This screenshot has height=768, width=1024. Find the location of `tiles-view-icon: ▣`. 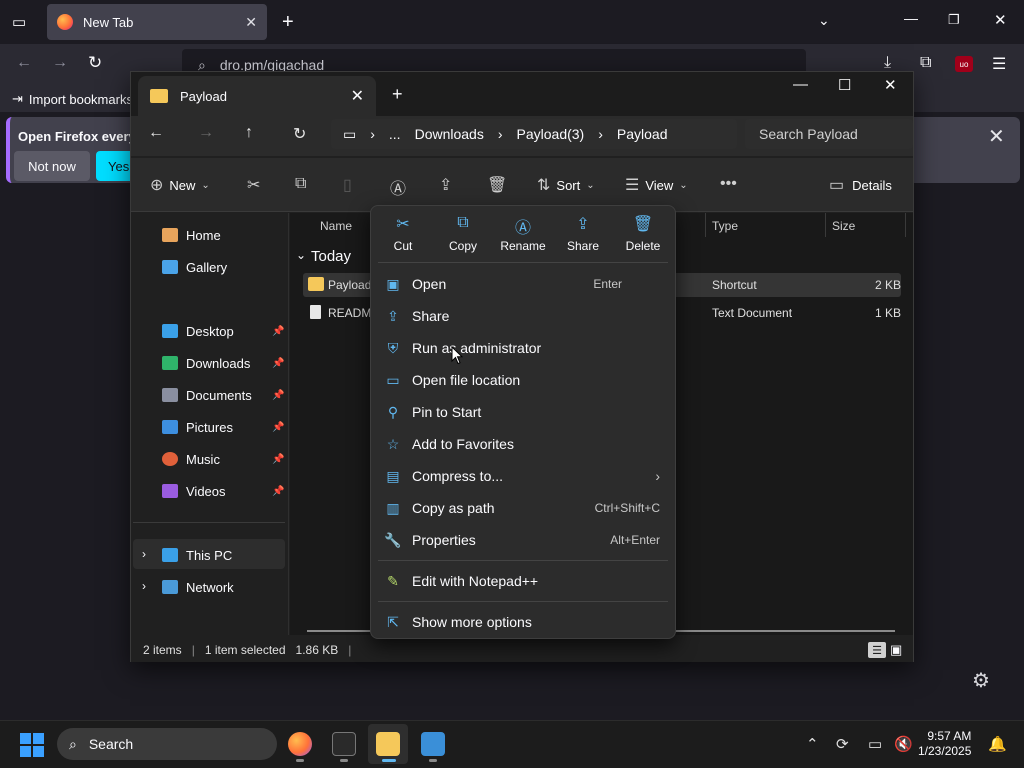

tiles-view-icon: ▣ is located at coordinates (896, 650).